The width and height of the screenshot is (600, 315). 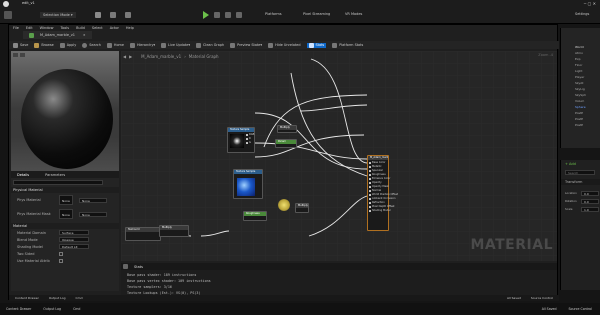 What do you see at coordinates (58, 15) in the screenshot?
I see `selection-mode-button: Selection Mode ▾` at bounding box center [58, 15].